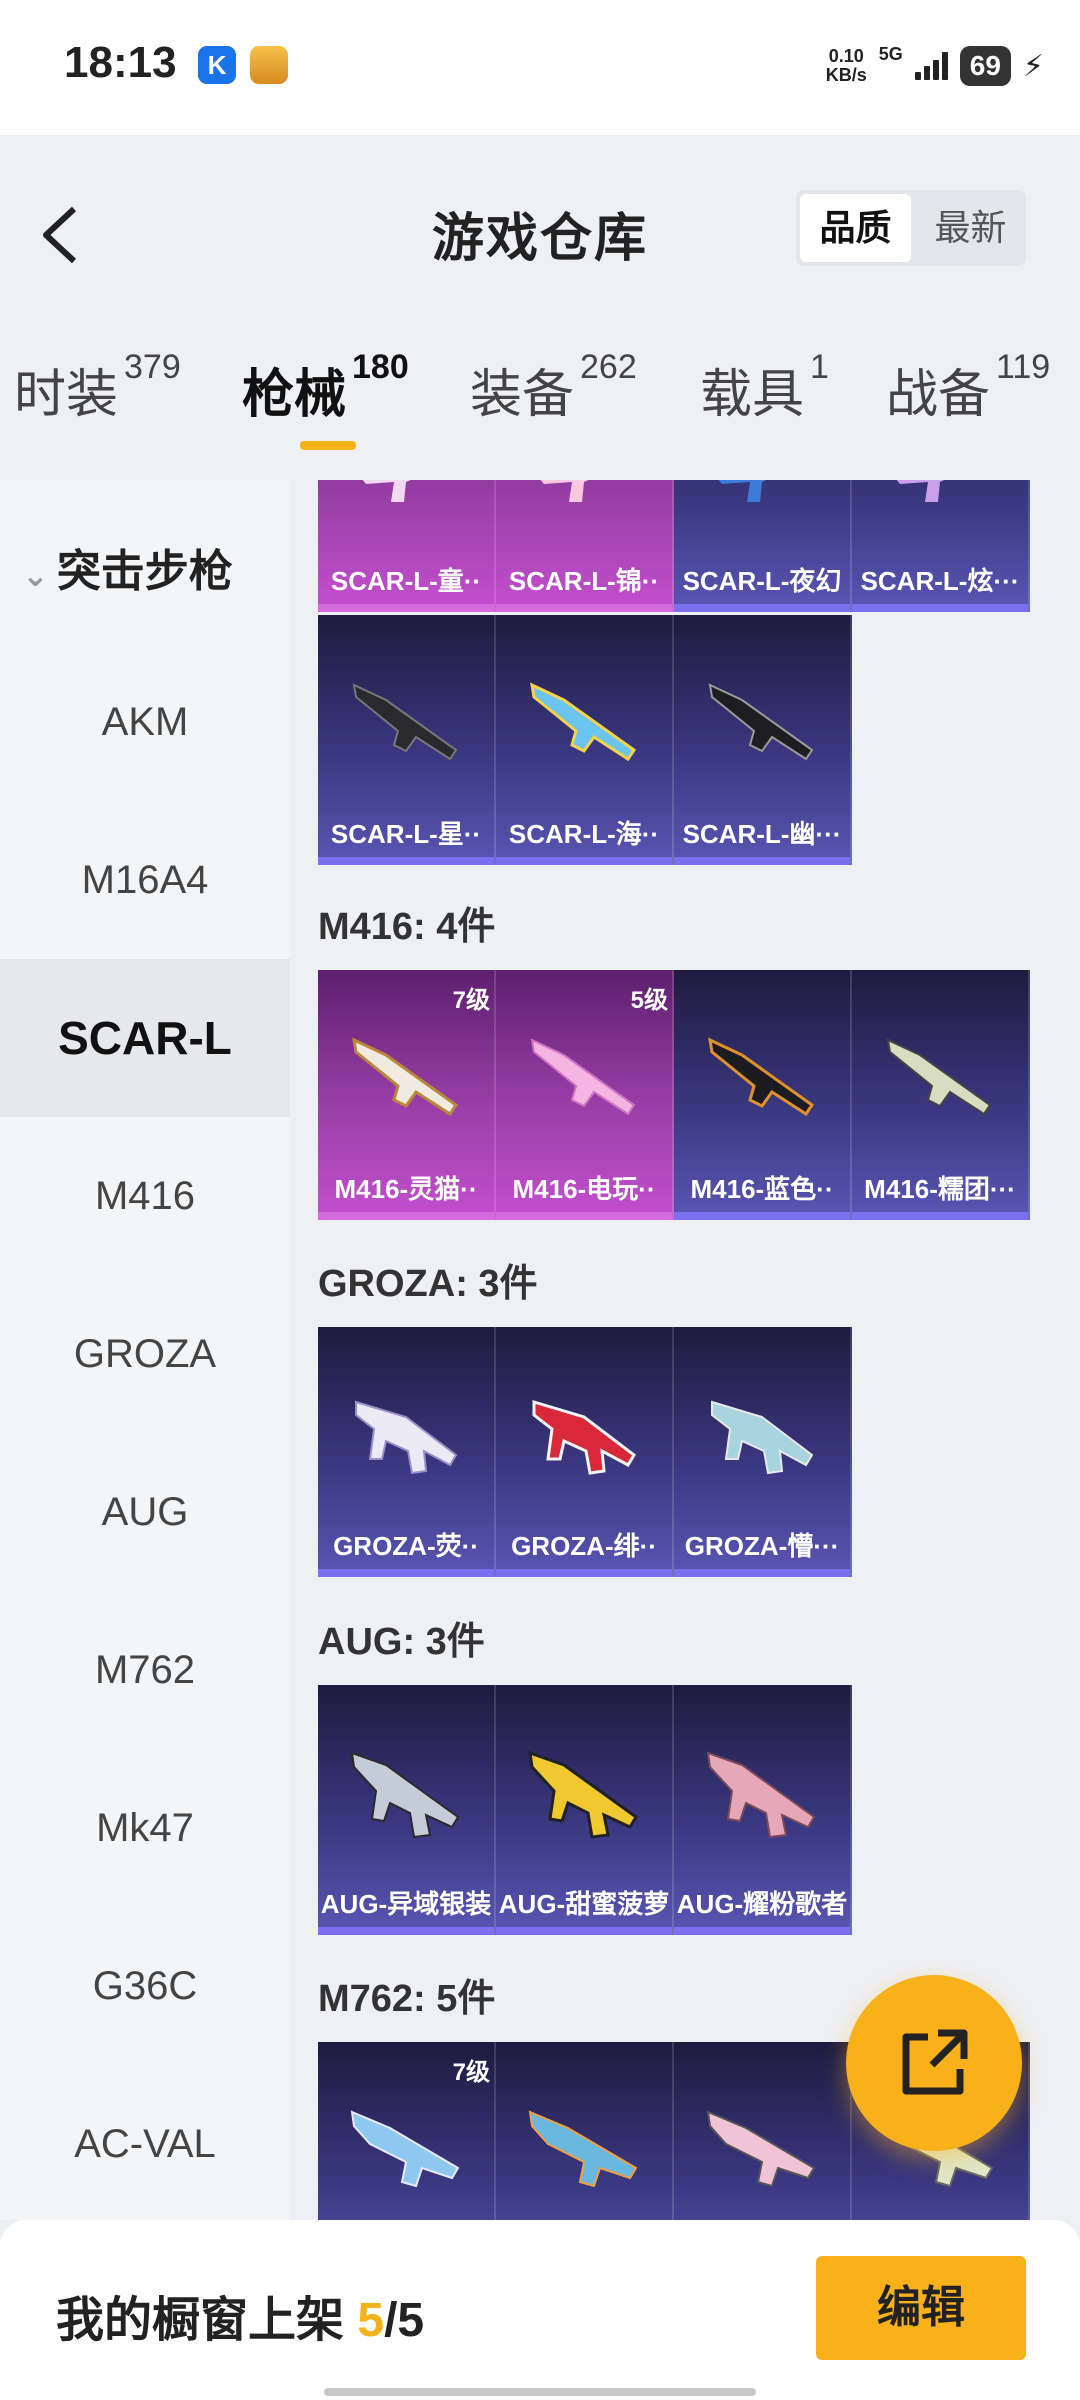 The height and width of the screenshot is (2400, 1080). Describe the element at coordinates (145, 1038) in the screenshot. I see `sidebar-item-scar-l: SCAR-L` at that location.